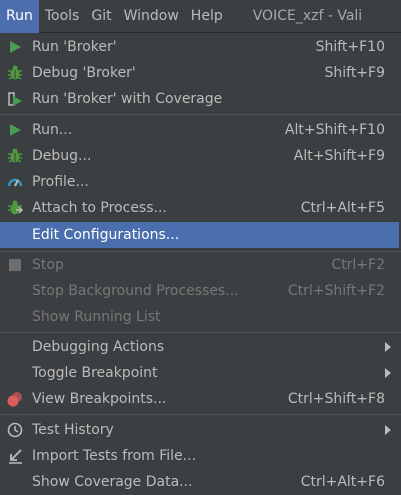 This screenshot has width=401, height=495. Describe the element at coordinates (15, 265) in the screenshot. I see `stop-icon` at that location.